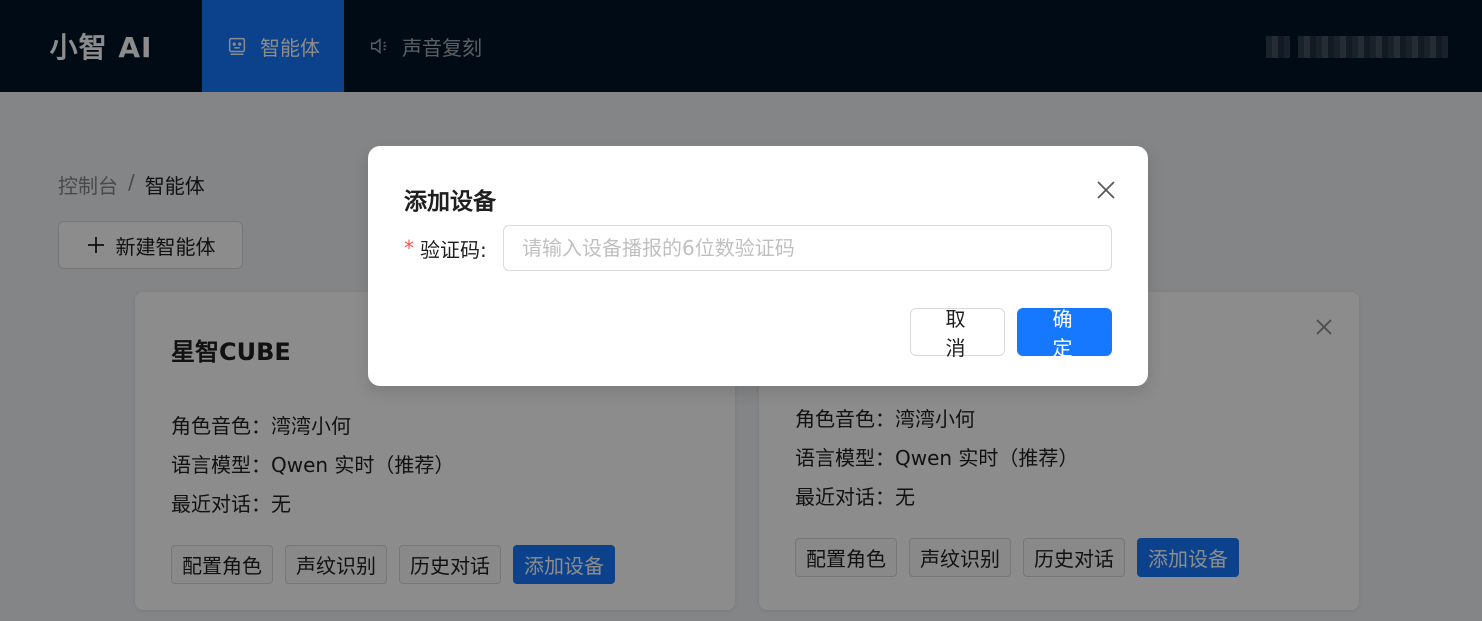  I want to click on modal-title: 添加设备, so click(450, 202).